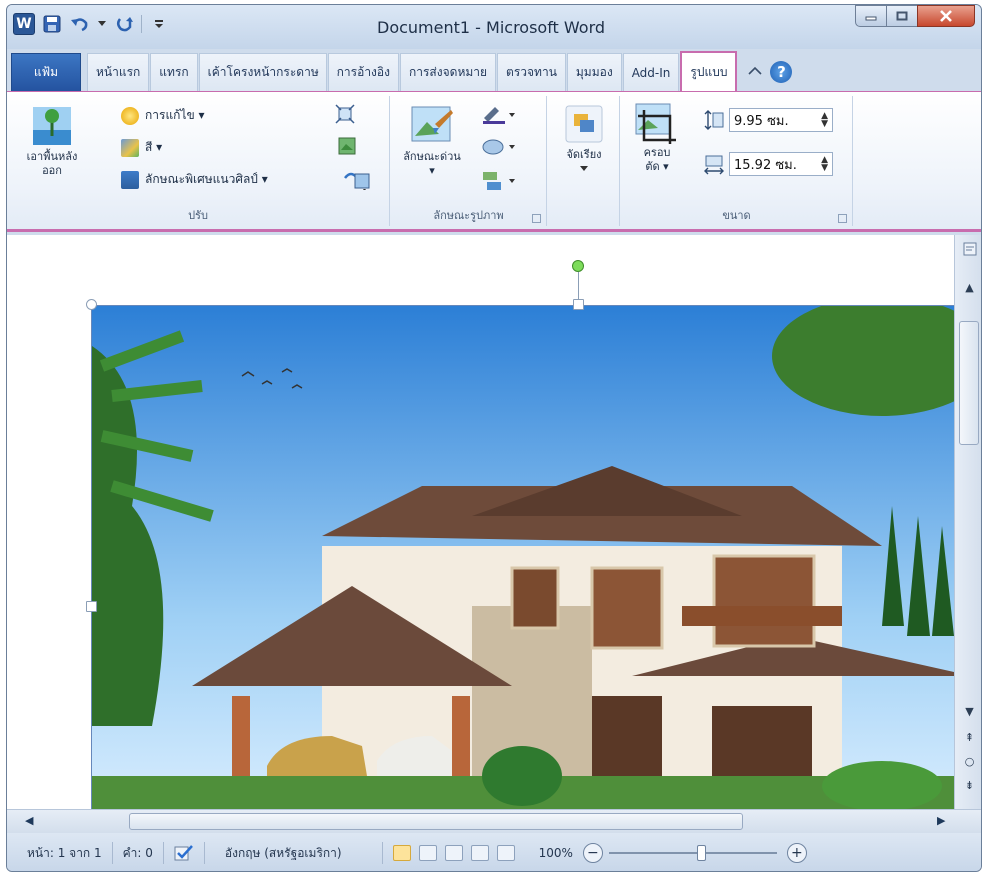 The height and width of the screenshot is (878, 988). What do you see at coordinates (902, 16) in the screenshot?
I see `maximize-button` at bounding box center [902, 16].